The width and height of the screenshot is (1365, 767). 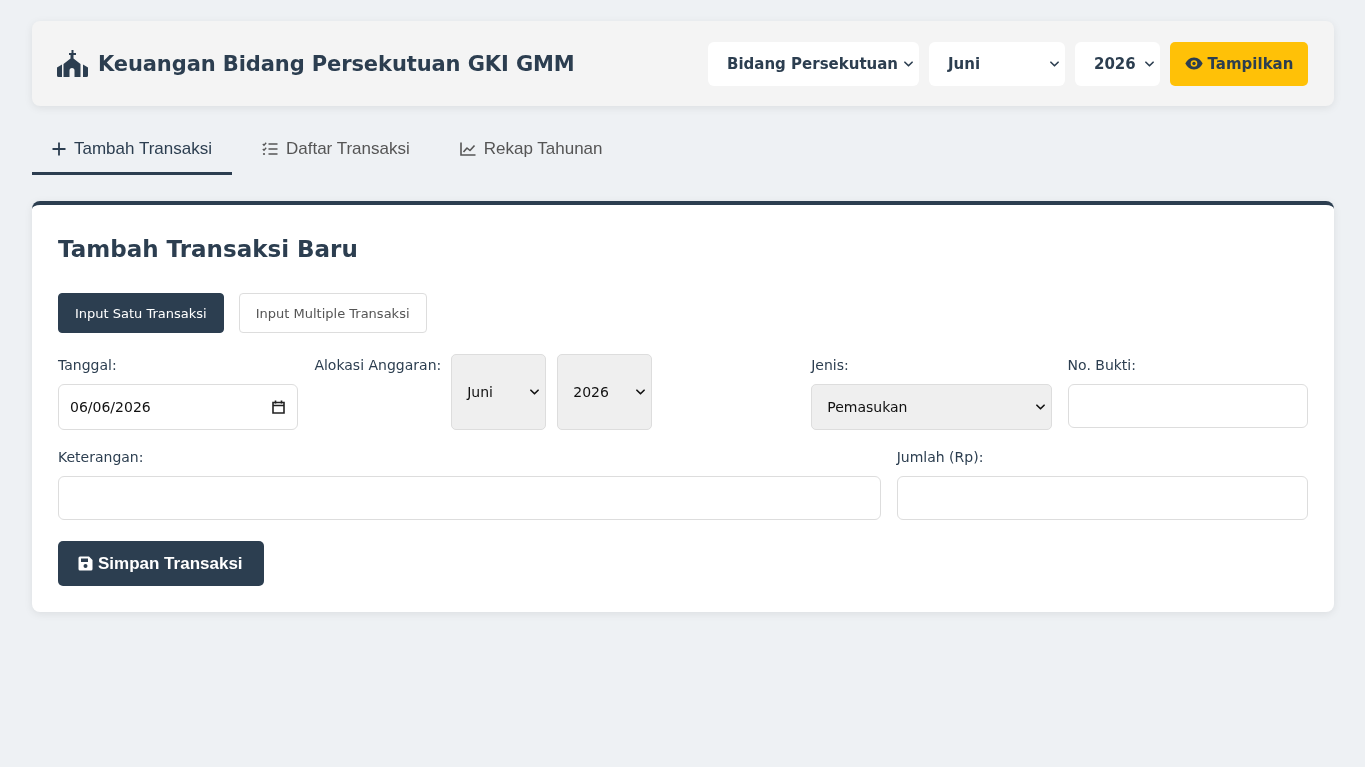 I want to click on date-field: 06/06/2026, so click(x=178, y=407).